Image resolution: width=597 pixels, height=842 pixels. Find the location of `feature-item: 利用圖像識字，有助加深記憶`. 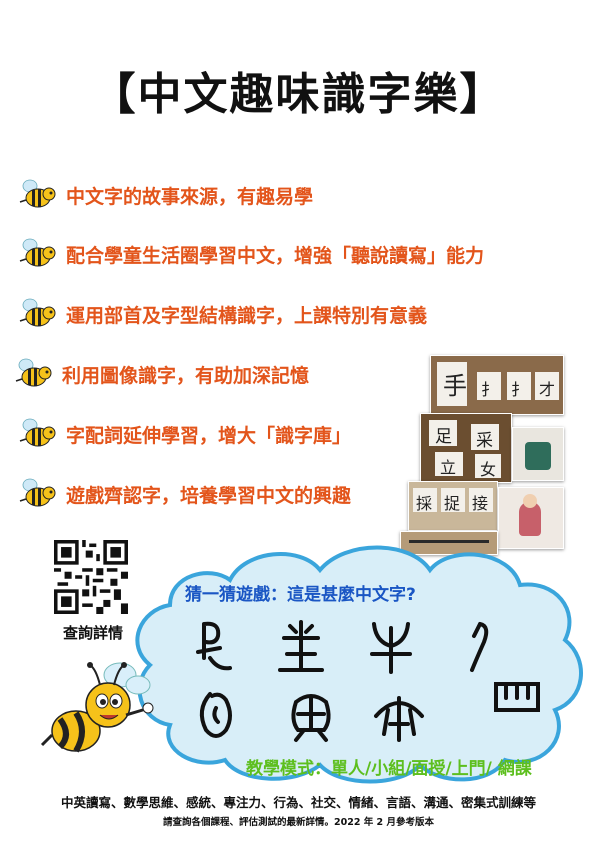

feature-item: 利用圖像識字，有助加深記憶 is located at coordinates (161, 374).